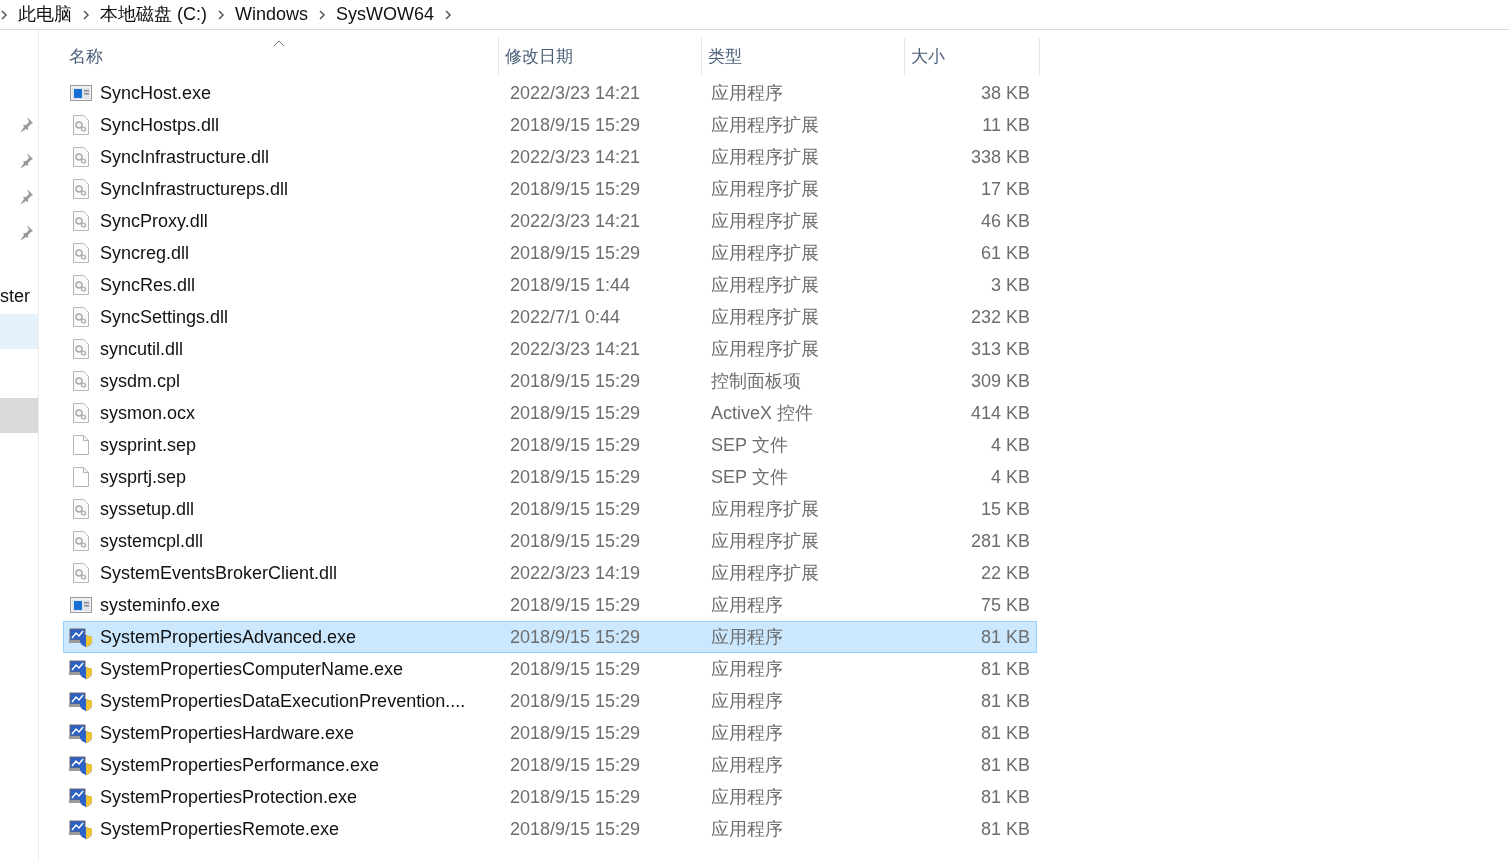 This screenshot has width=1509, height=862. I want to click on file-row: SyncHost.exe 2022/3/23 14:21 应用程序 38 KB, so click(550, 93).